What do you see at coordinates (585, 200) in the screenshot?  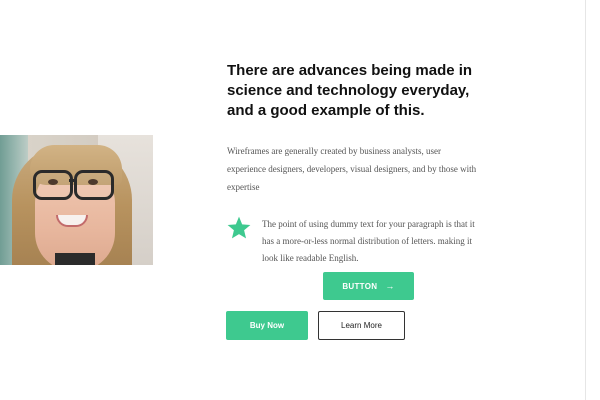 I see `page-edge-divider` at bounding box center [585, 200].